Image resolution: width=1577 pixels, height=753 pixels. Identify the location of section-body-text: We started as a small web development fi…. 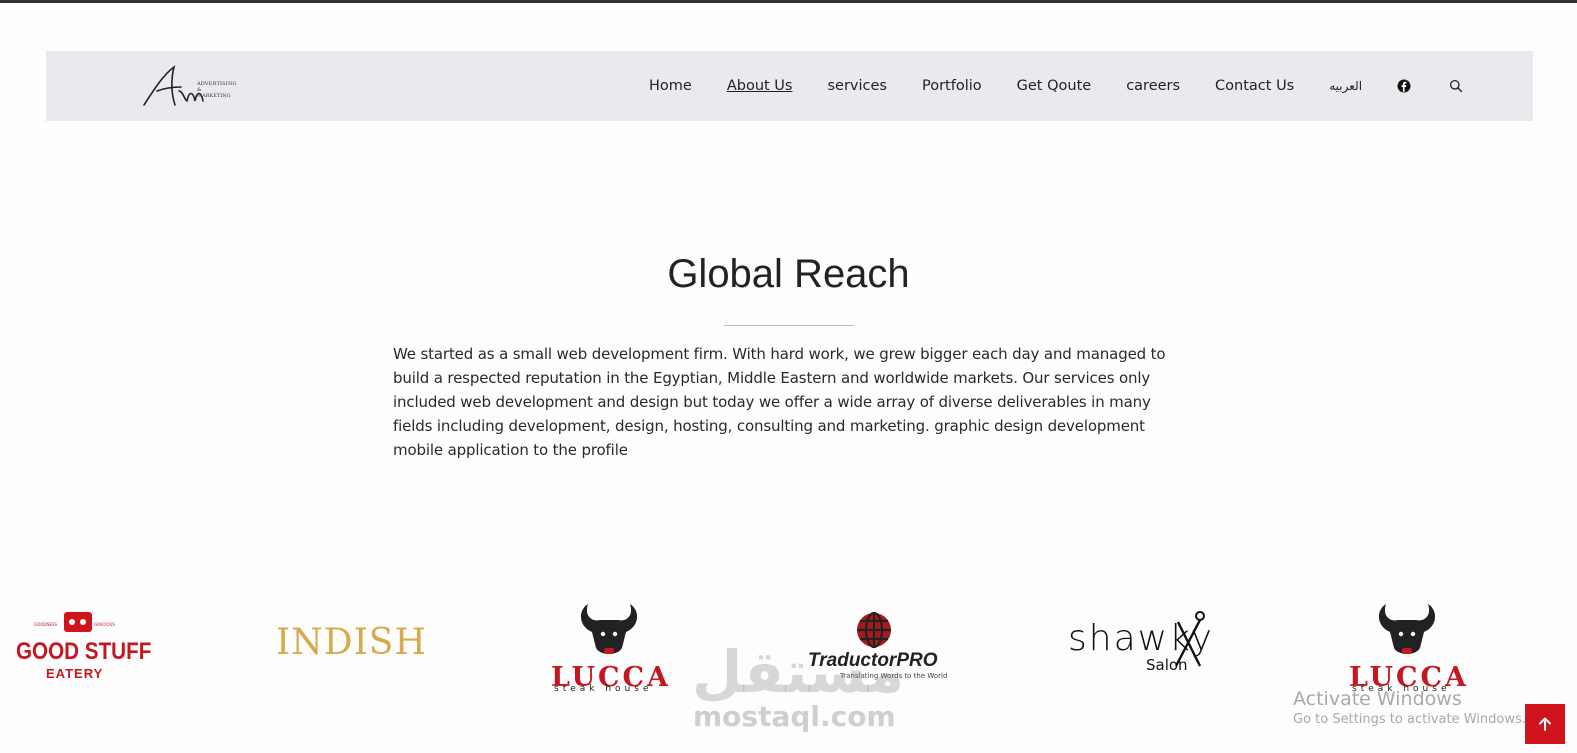
(779, 402).